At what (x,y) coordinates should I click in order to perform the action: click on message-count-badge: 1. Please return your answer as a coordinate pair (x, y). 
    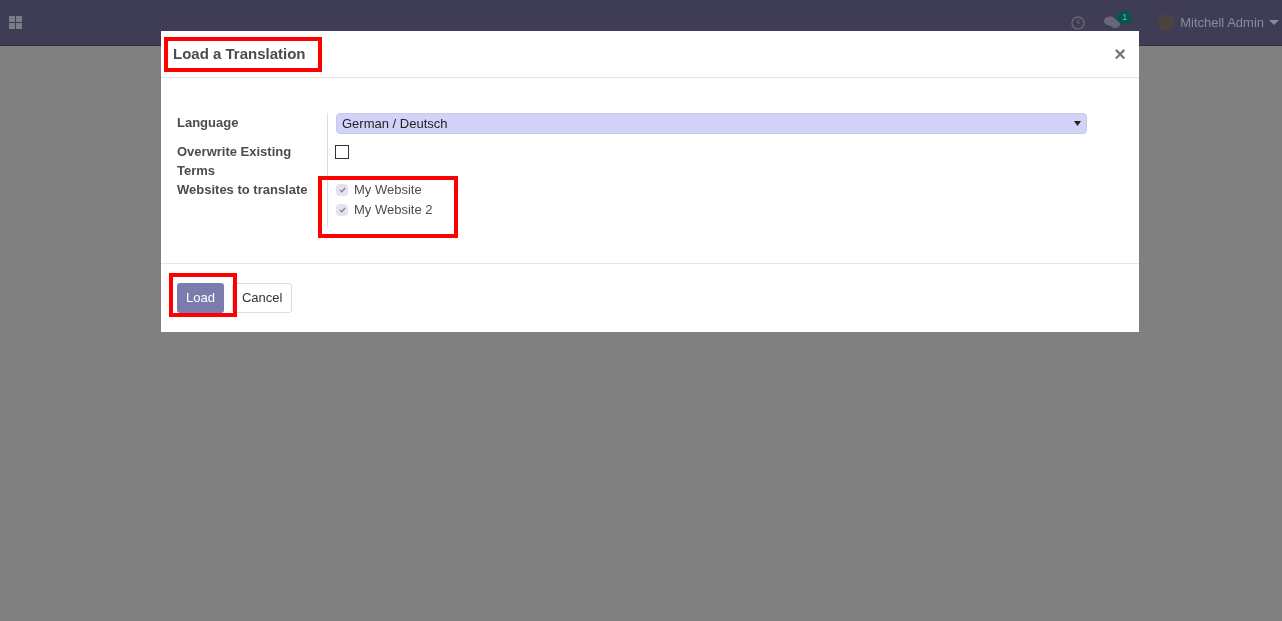
    Looking at the image, I should click on (1125, 17).